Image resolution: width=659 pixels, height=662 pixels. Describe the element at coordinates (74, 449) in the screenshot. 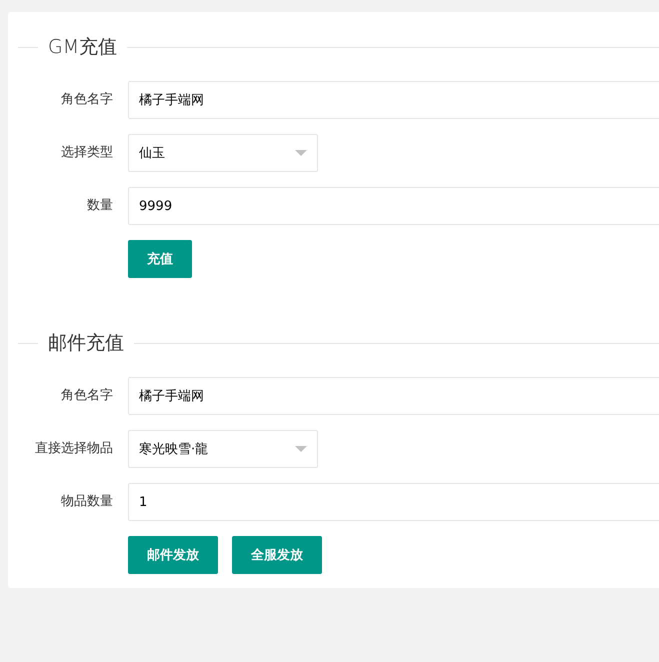

I see `field-label: 直接选择物品` at that location.